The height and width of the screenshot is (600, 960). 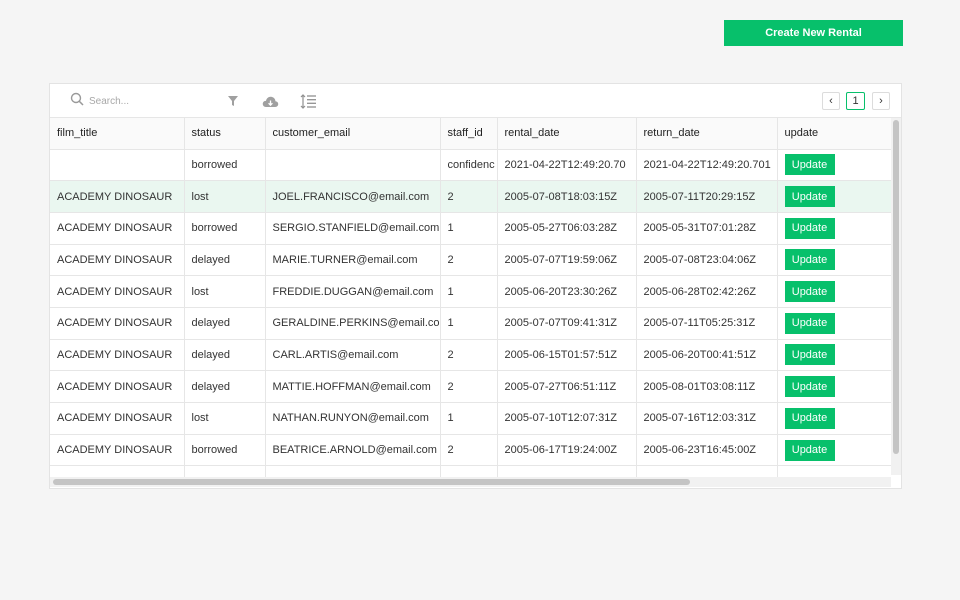 I want to click on cell-customer-email: GERALDINE.PERKINS@email.com, so click(x=353, y=323).